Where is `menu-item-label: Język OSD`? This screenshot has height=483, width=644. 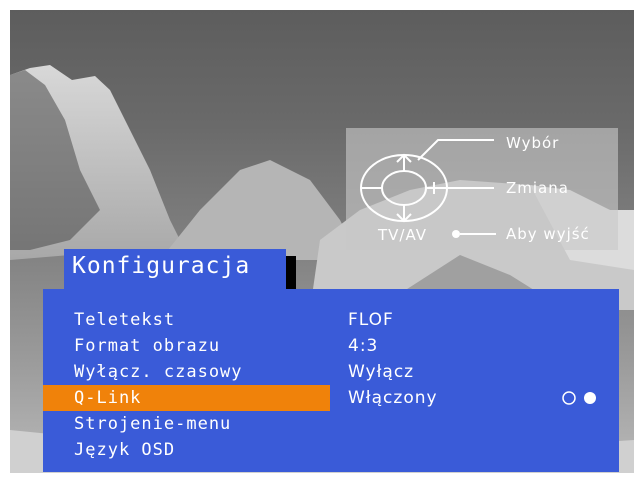 menu-item-label: Język OSD is located at coordinates (125, 450).